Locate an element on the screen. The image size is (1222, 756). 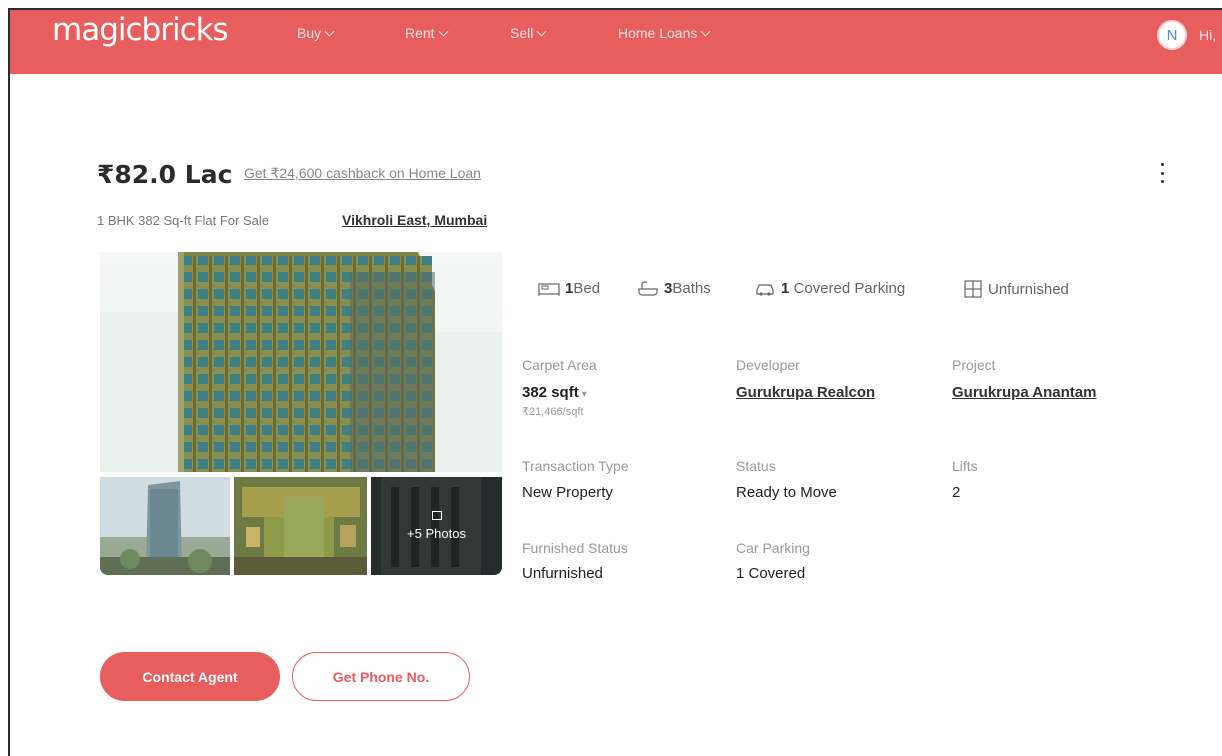
nav-sell: Sell is located at coordinates (528, 33).